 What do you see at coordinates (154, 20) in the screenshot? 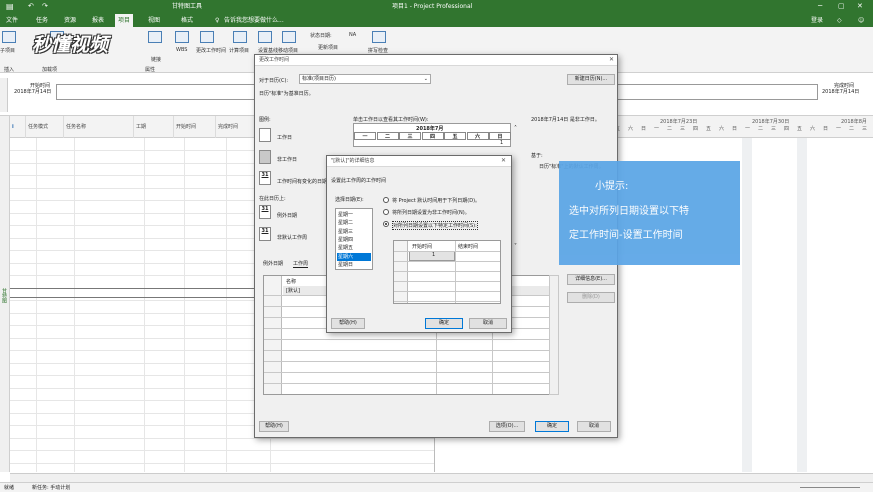
I see `tab-view: 视图` at bounding box center [154, 20].